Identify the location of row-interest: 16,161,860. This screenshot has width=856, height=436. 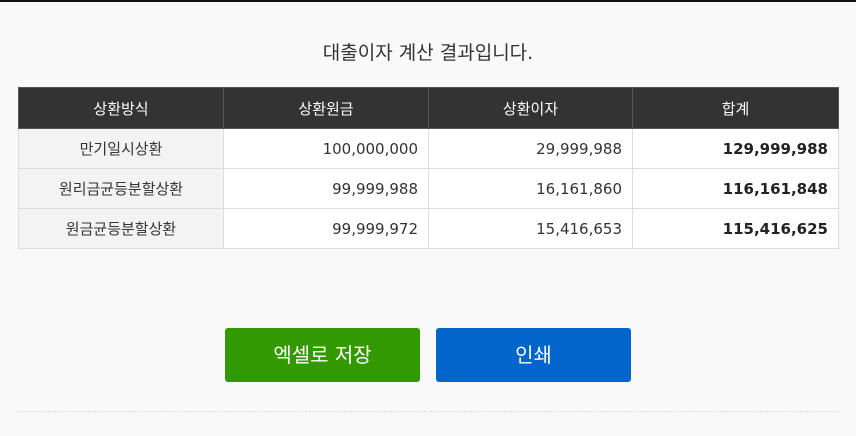
(530, 188).